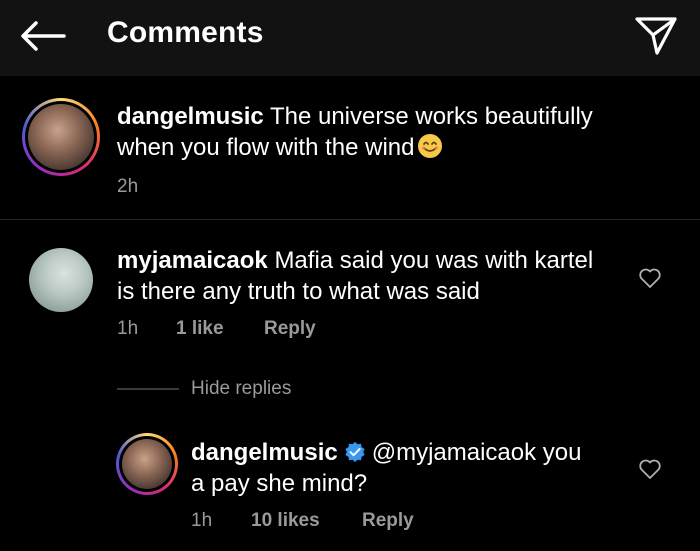 The height and width of the screenshot is (551, 700). I want to click on reply-text-line2: a pay she mind?, so click(279, 483).